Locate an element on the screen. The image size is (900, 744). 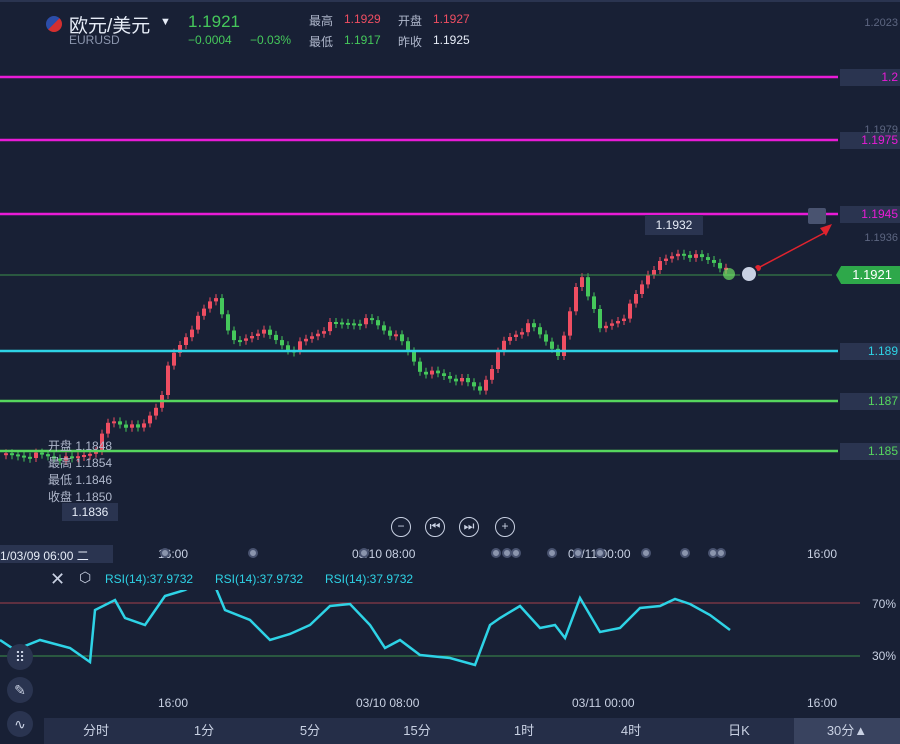
settings-icon: ⬡ is located at coordinates (85, 577).